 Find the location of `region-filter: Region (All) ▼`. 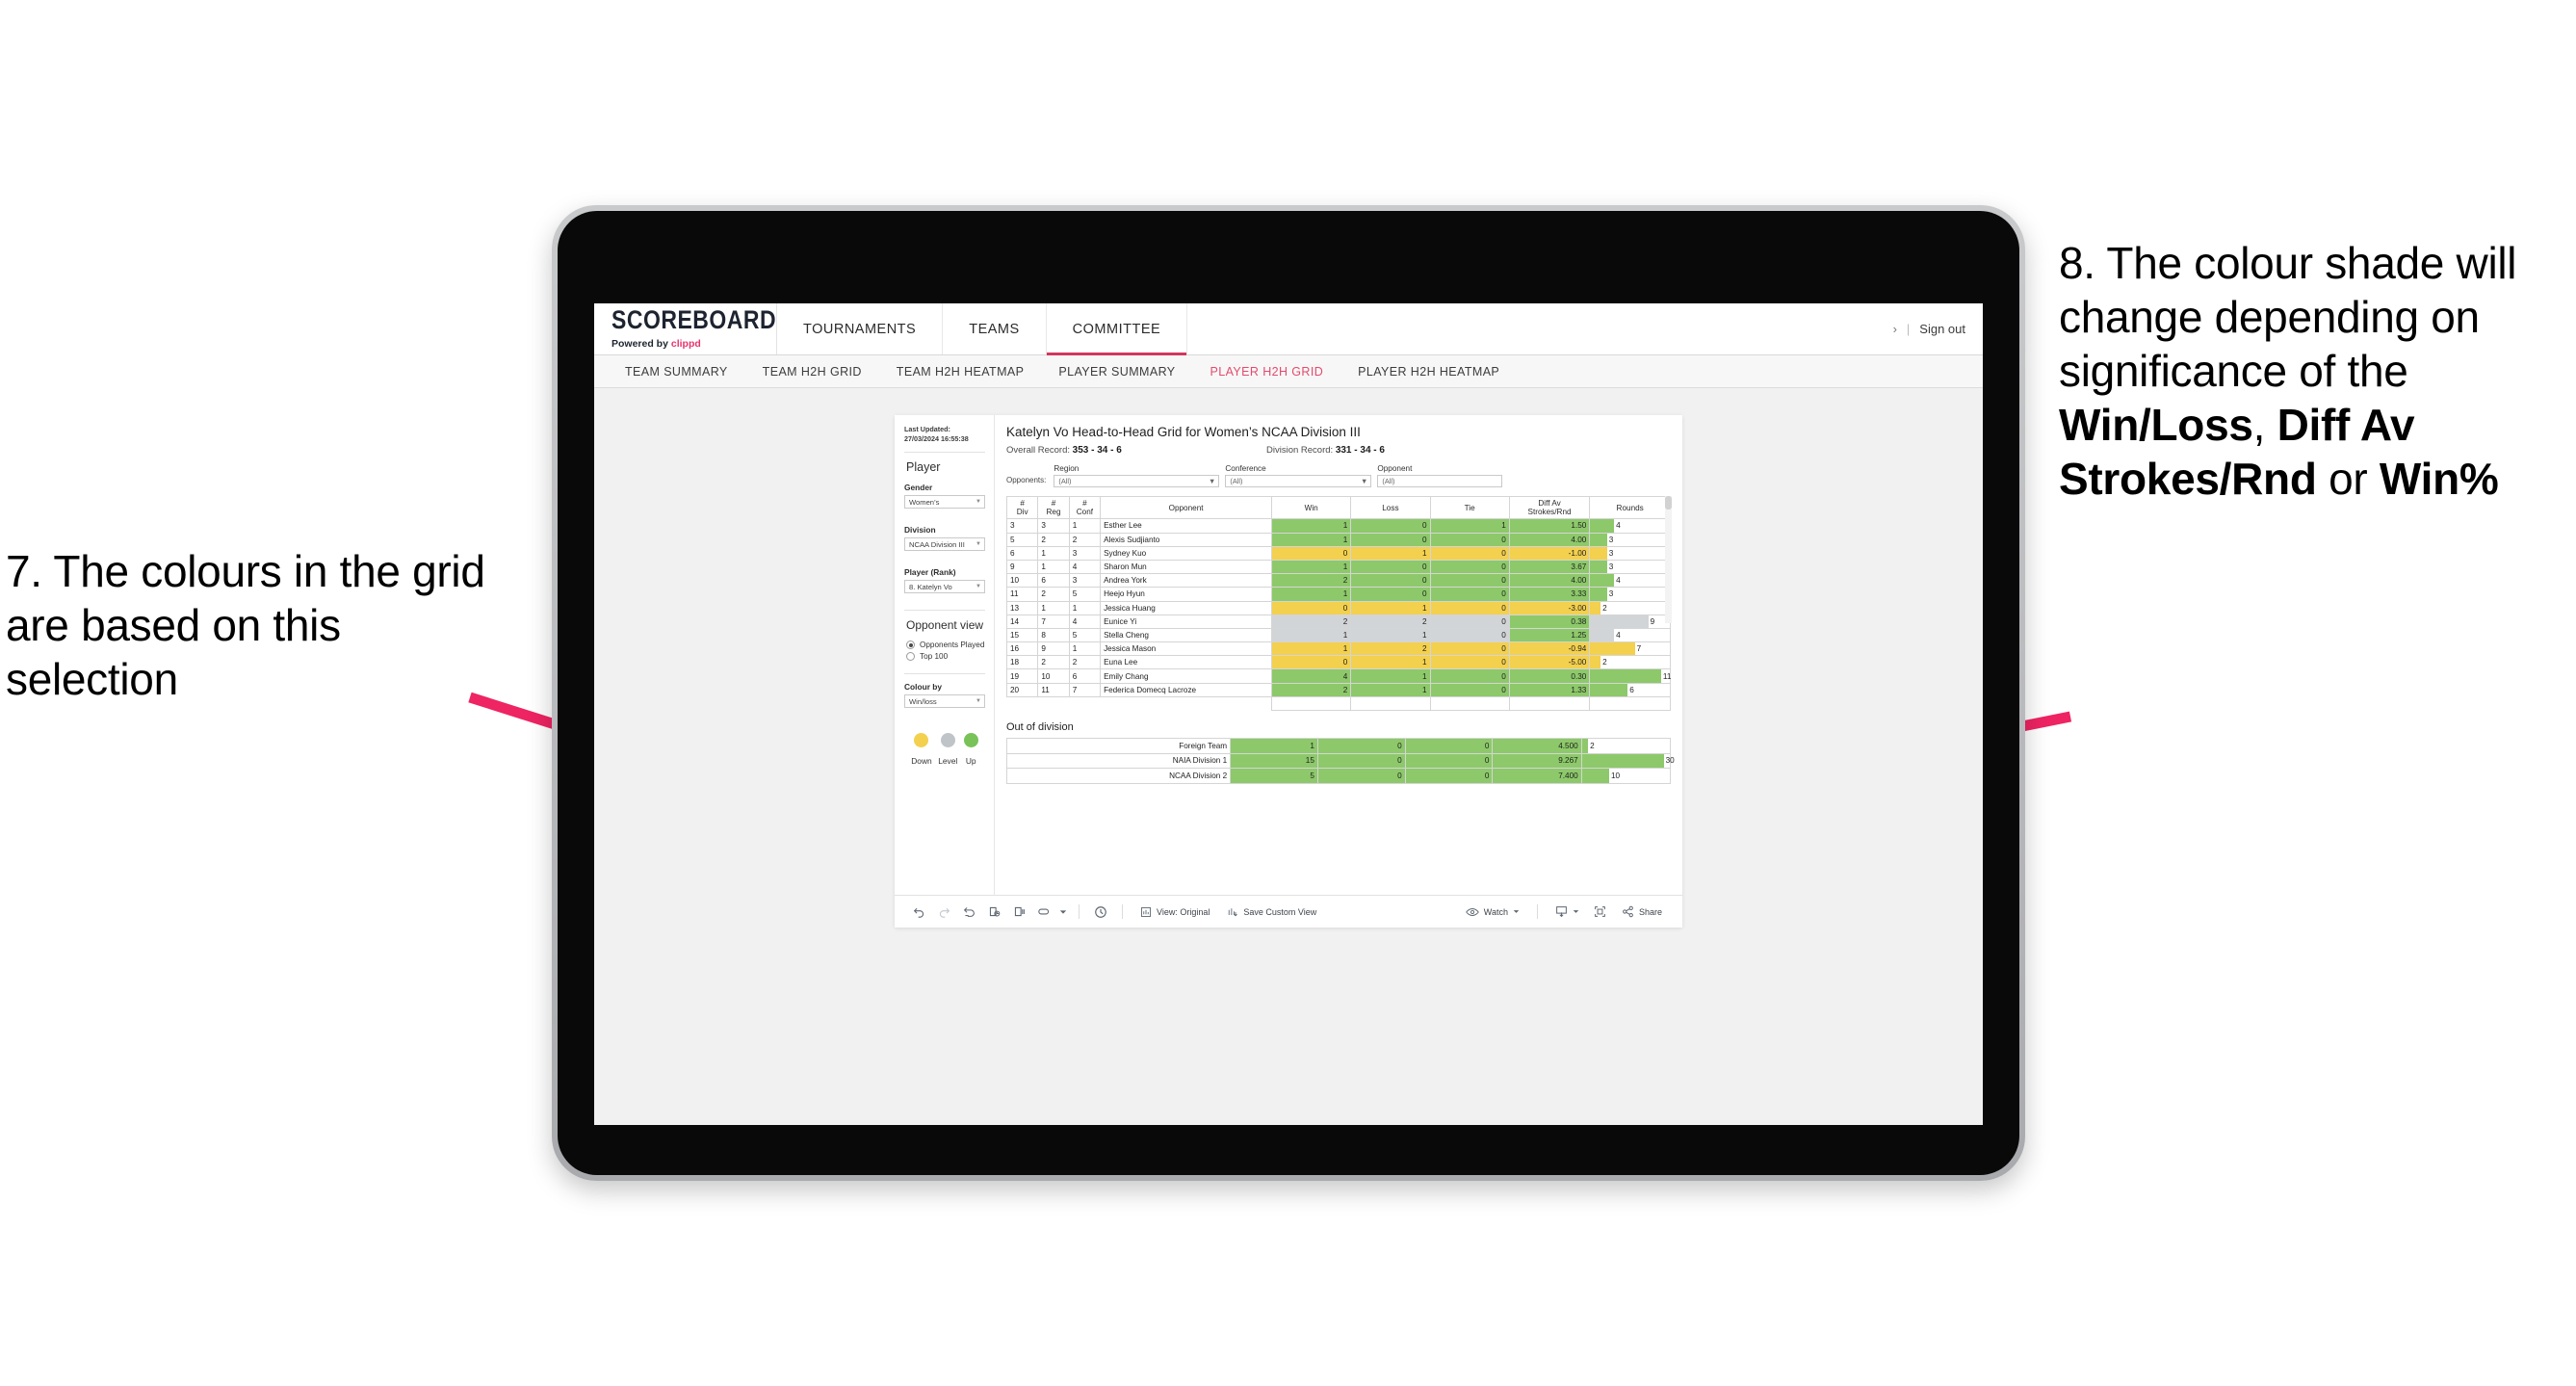

region-filter: Region (All) ▼ is located at coordinates (1137, 475).